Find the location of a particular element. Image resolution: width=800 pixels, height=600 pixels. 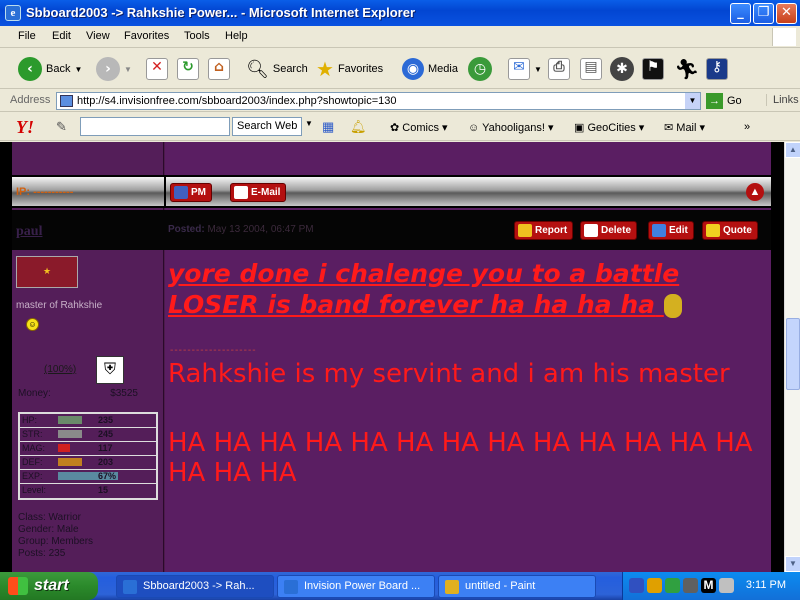

edit-button: Edit is located at coordinates (671, 230).